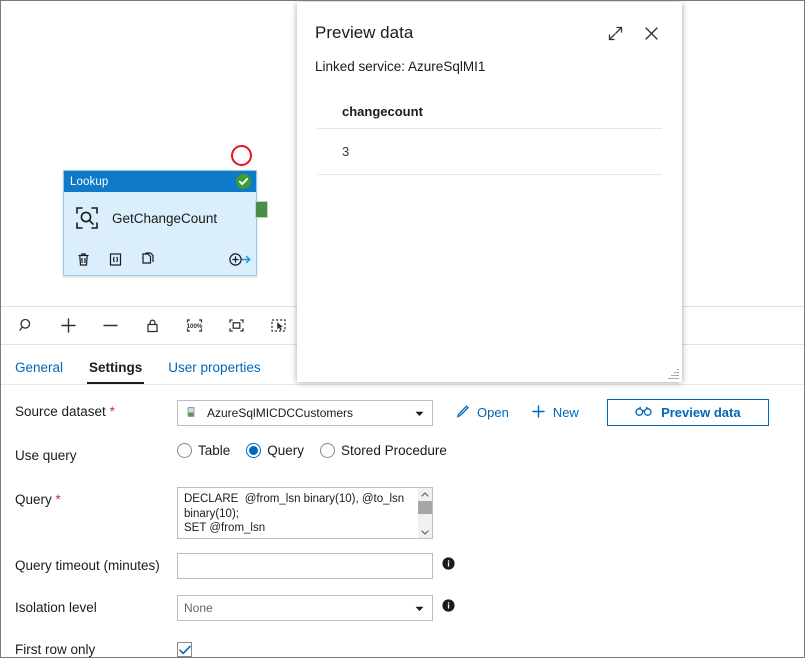 The width and height of the screenshot is (805, 658). I want to click on tab-general: General, so click(39, 372).